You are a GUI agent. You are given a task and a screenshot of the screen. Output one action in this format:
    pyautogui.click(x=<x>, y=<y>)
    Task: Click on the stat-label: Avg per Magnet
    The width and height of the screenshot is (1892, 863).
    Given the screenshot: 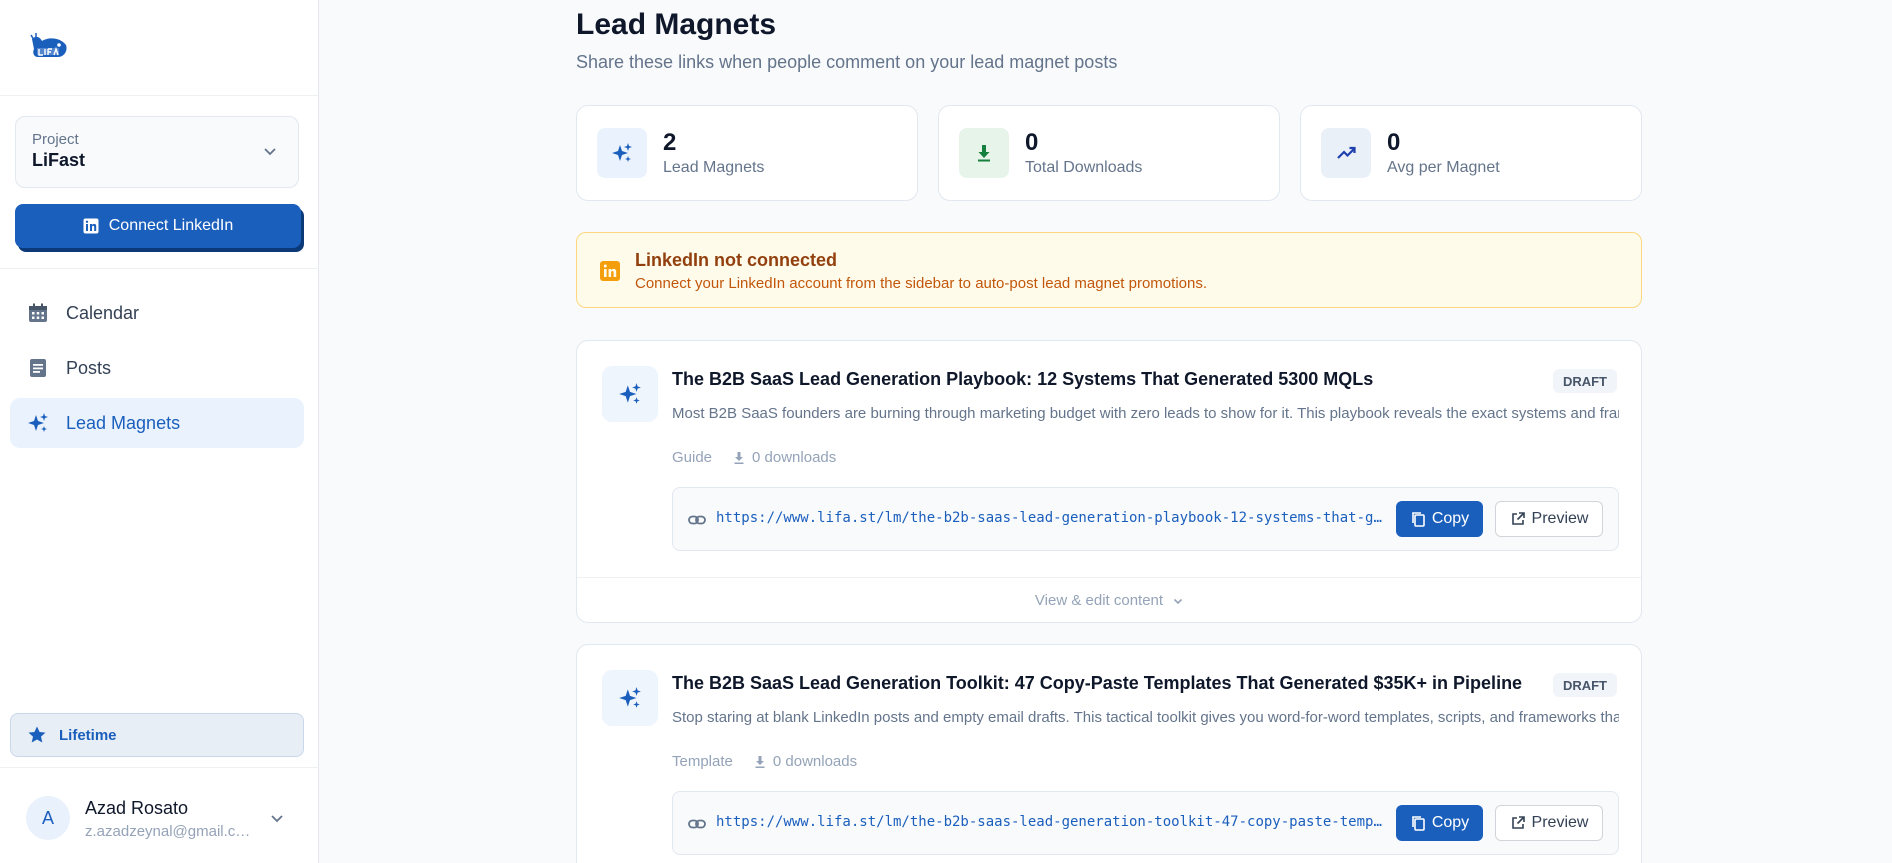 What is the action you would take?
    pyautogui.click(x=1443, y=167)
    